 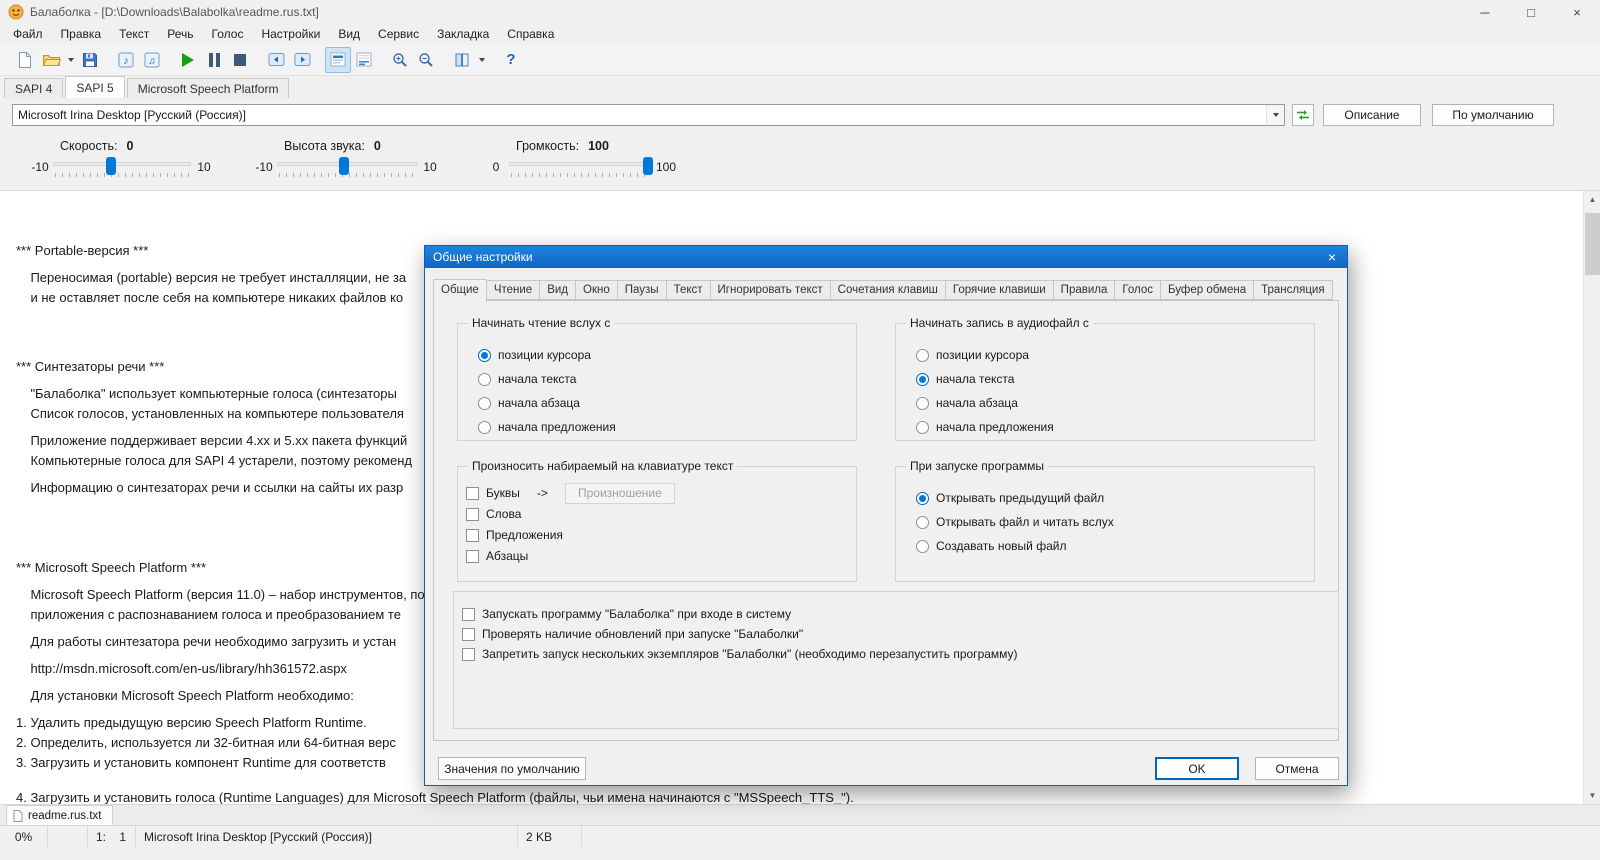 What do you see at coordinates (188, 60) in the screenshot?
I see `play-icon` at bounding box center [188, 60].